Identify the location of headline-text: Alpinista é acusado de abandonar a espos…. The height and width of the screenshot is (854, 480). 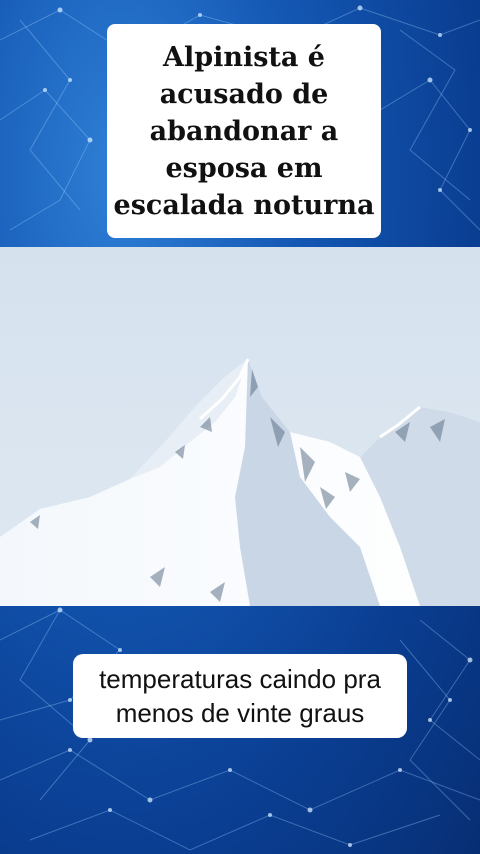
(244, 131).